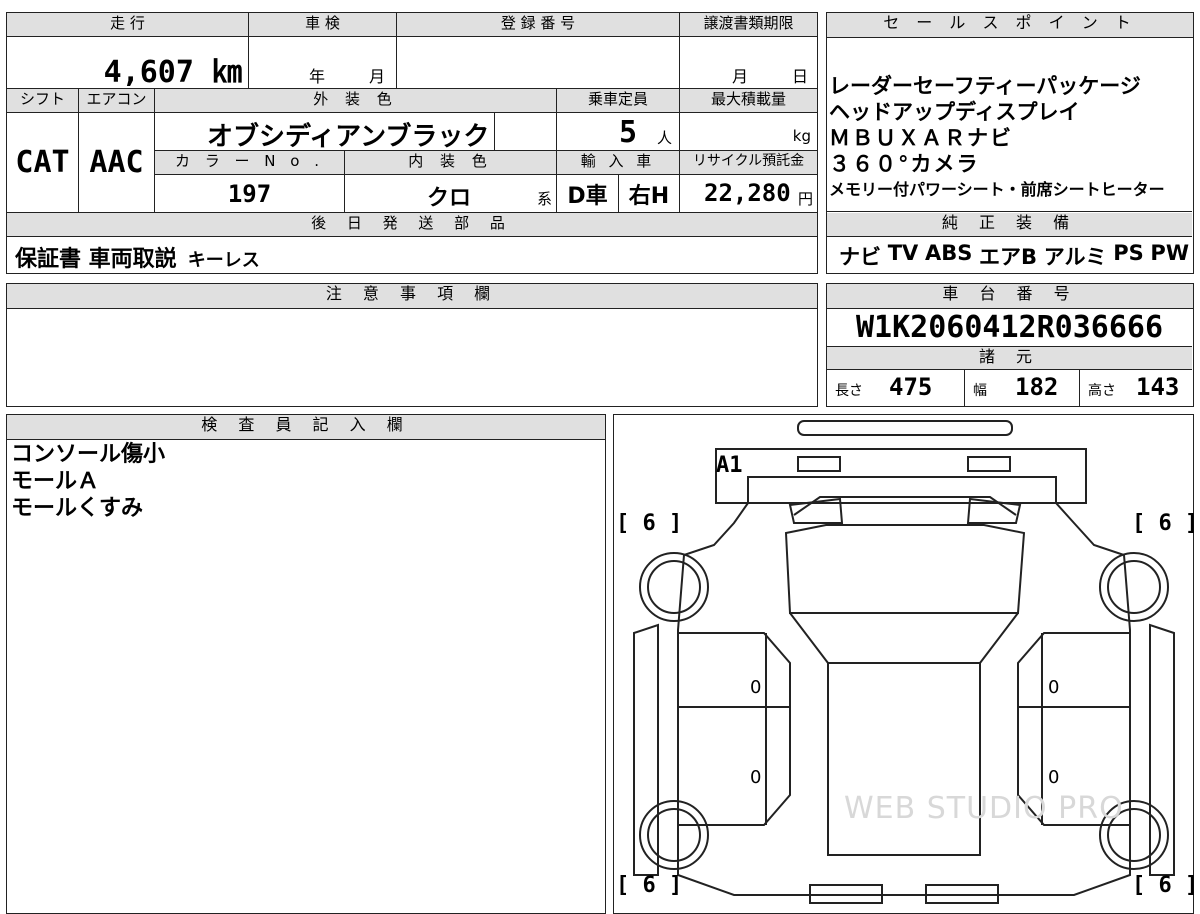  What do you see at coordinates (538, 63) in the screenshot?
I see `registration-cell` at bounding box center [538, 63].